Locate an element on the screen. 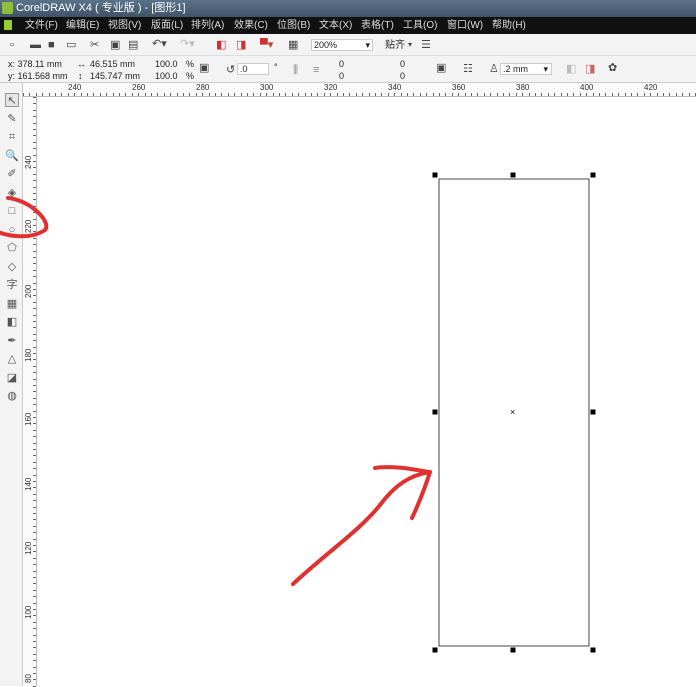 The width and height of the screenshot is (696, 687). center-mark-icon: × is located at coordinates (512, 412).